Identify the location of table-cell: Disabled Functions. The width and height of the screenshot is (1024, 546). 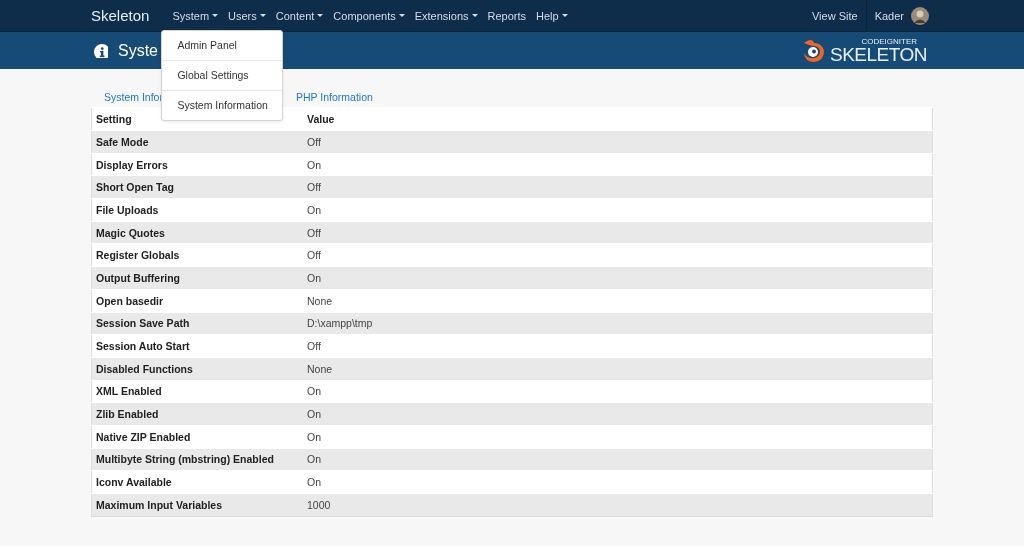
(197, 369).